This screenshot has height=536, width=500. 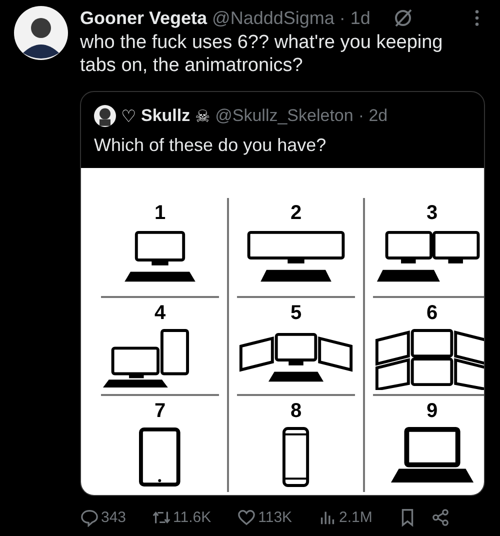 I want to click on reply-icon, so click(x=89, y=517).